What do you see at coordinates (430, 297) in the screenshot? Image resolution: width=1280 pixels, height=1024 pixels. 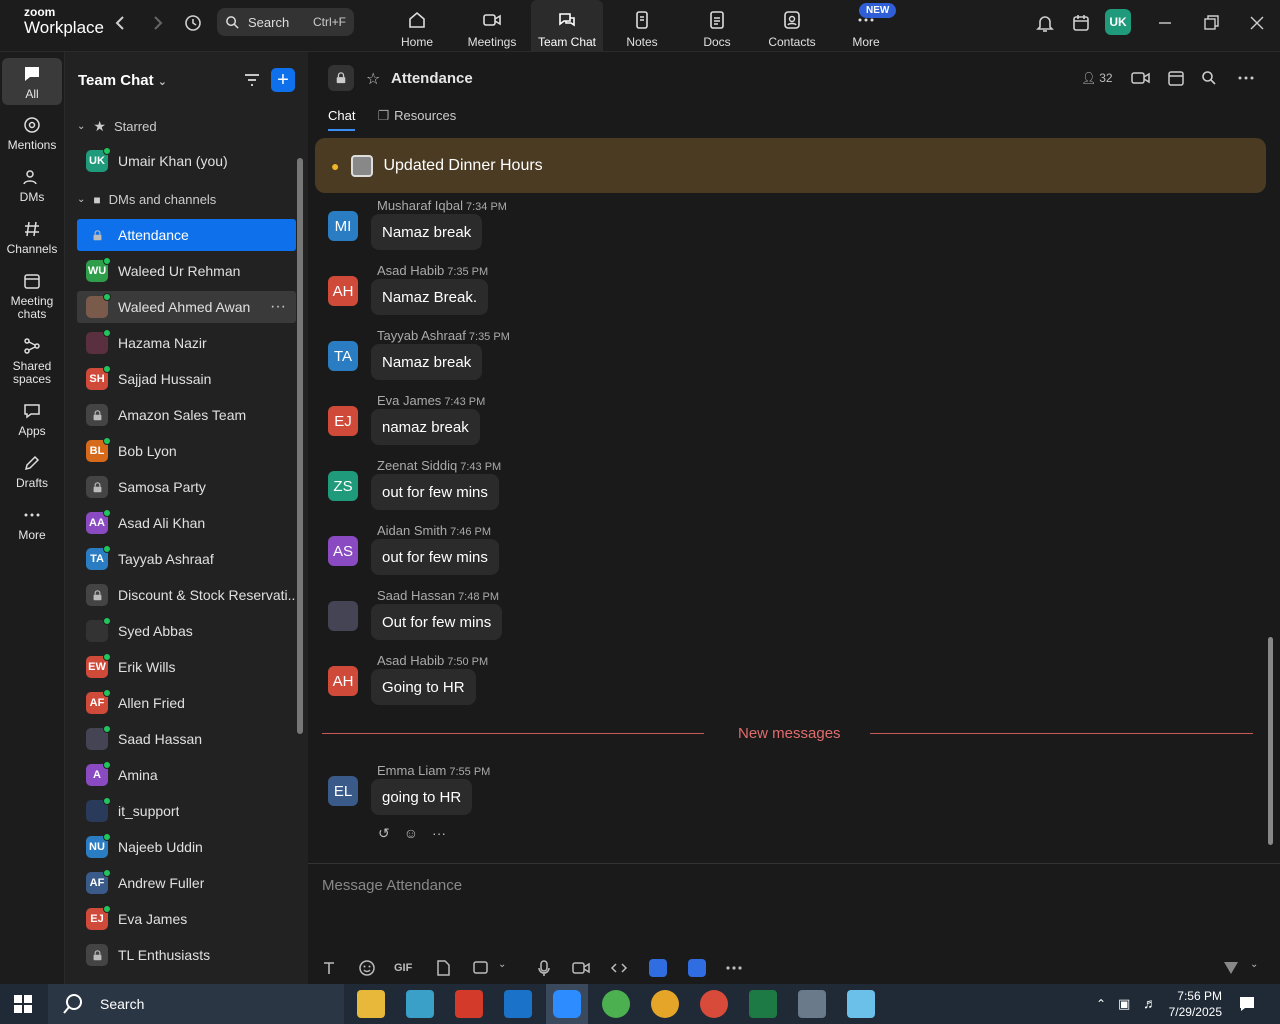 I see `message-bubble: Namaz Break.` at bounding box center [430, 297].